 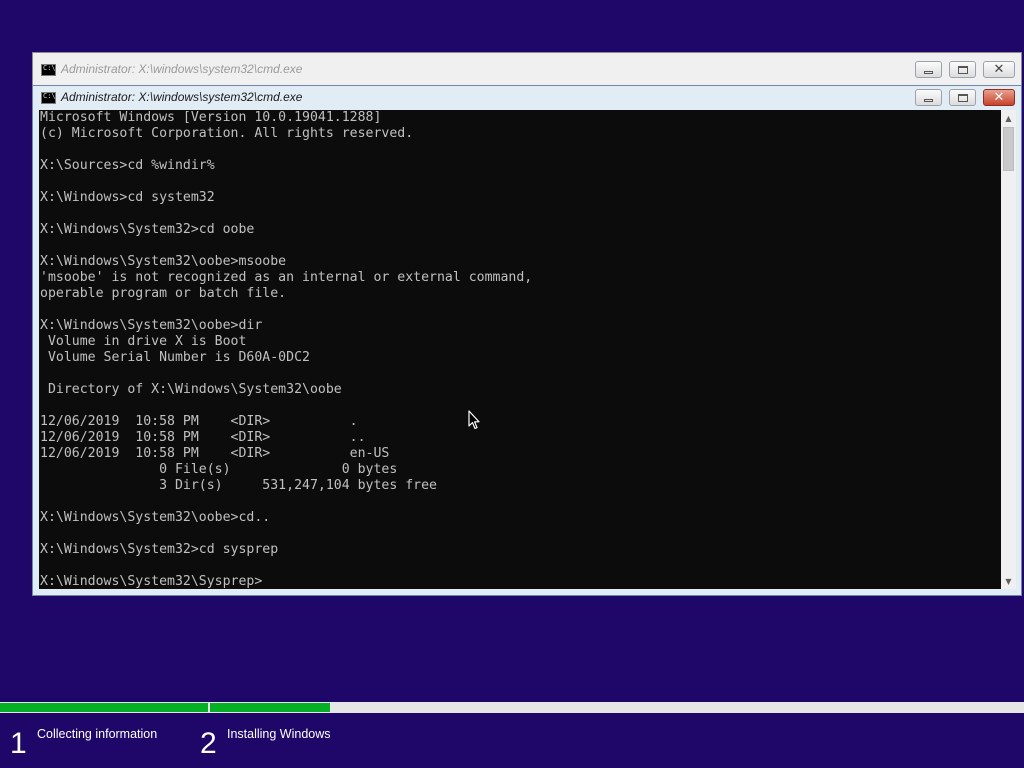 I want to click on step-1-progress-fill, so click(x=104, y=707).